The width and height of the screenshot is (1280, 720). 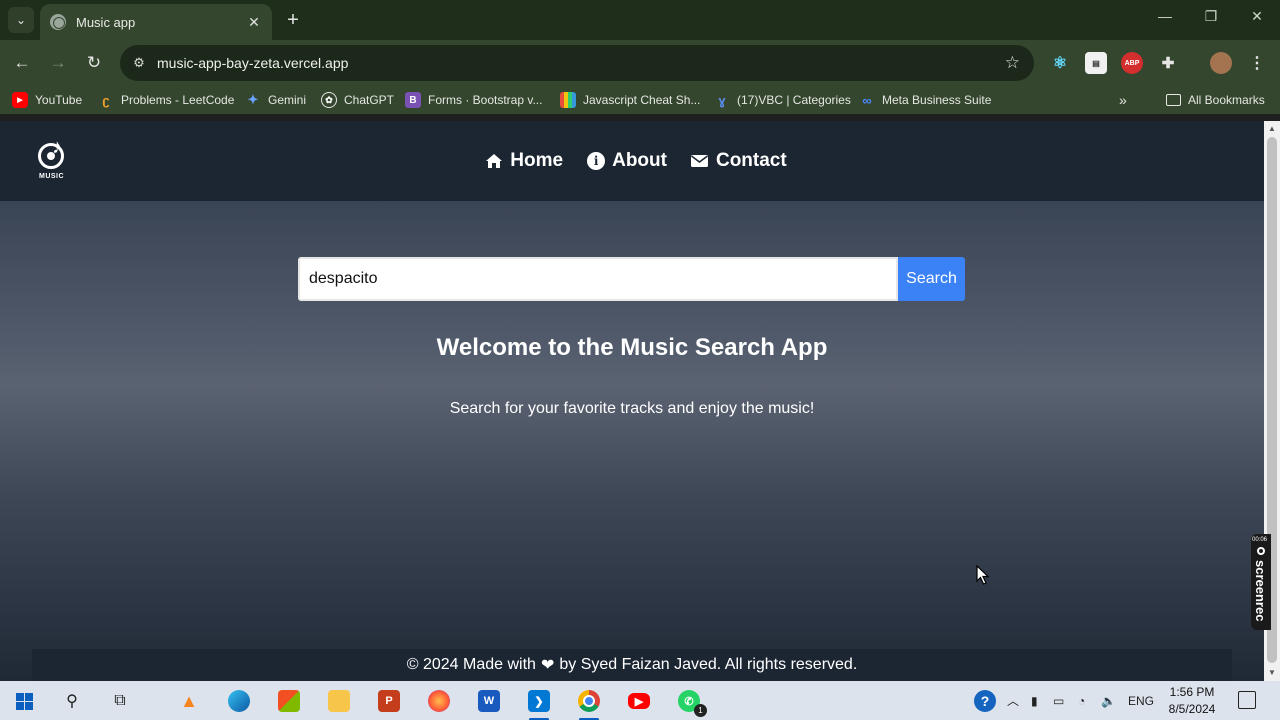 I want to click on bookmark-label: Problems - LeetCode, so click(x=178, y=100).